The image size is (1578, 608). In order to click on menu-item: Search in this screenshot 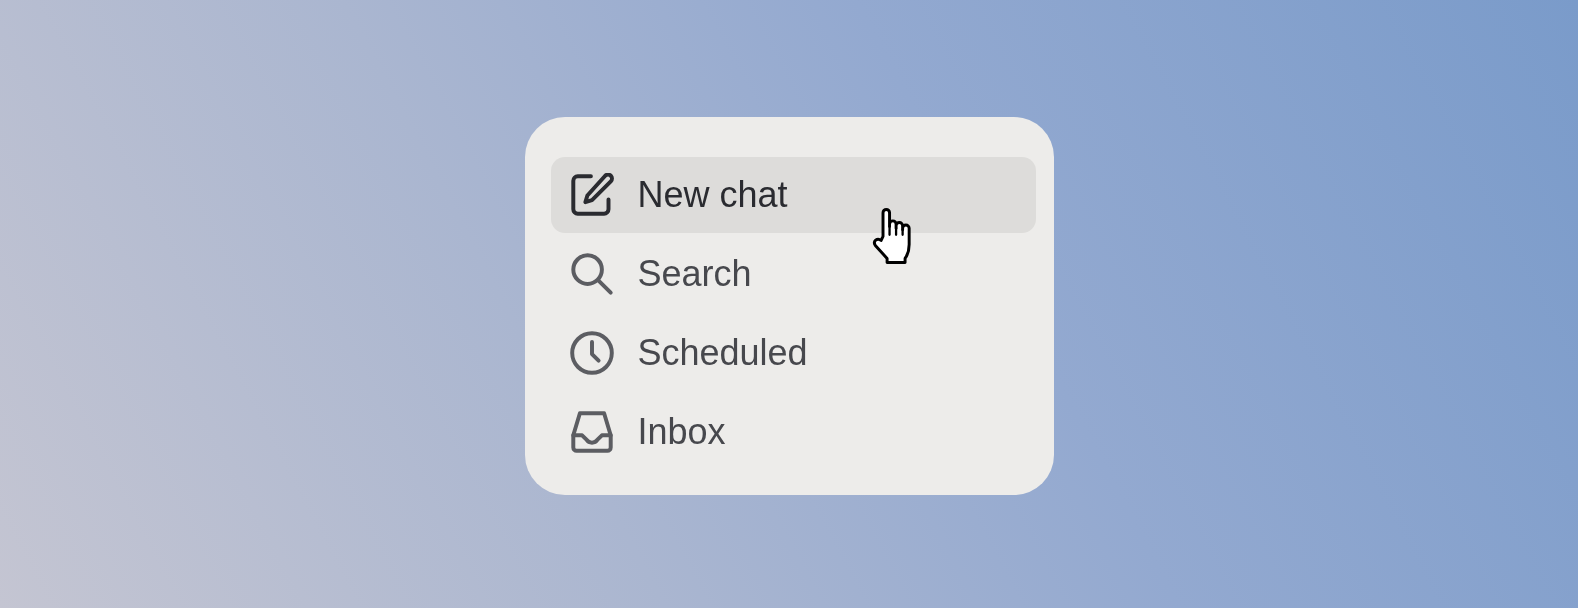, I will do `click(793, 274)`.